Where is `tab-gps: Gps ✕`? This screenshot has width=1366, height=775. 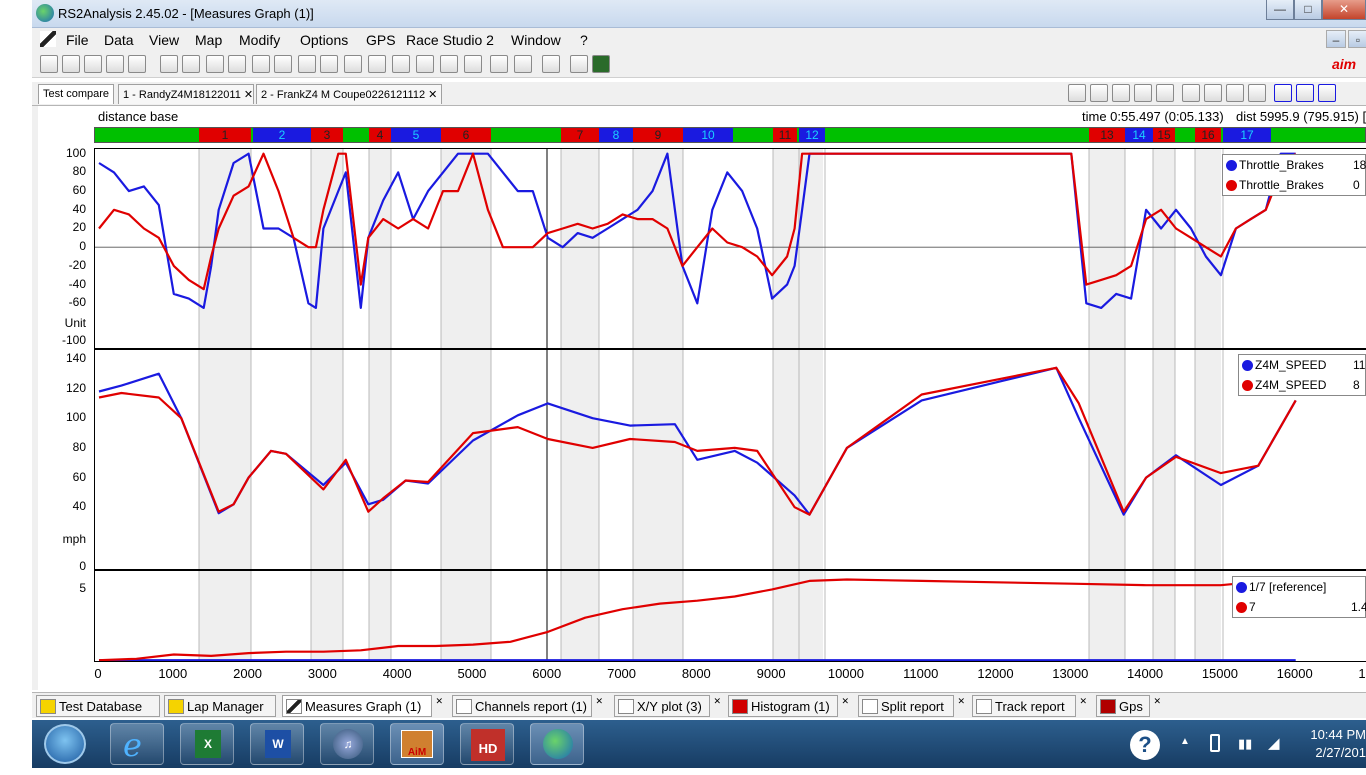 tab-gps: Gps ✕ is located at coordinates (1128, 706).